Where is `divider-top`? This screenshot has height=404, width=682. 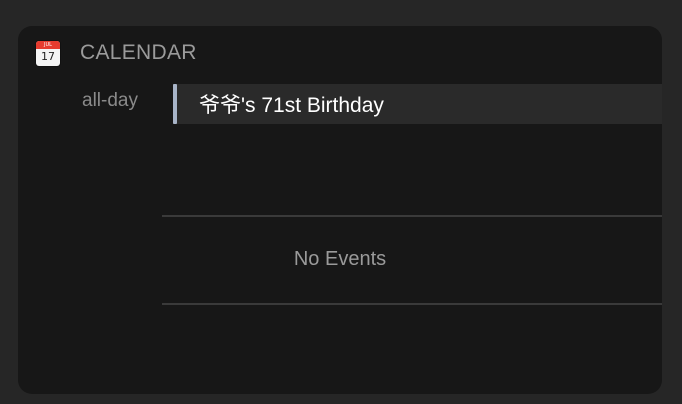
divider-top is located at coordinates (412, 216).